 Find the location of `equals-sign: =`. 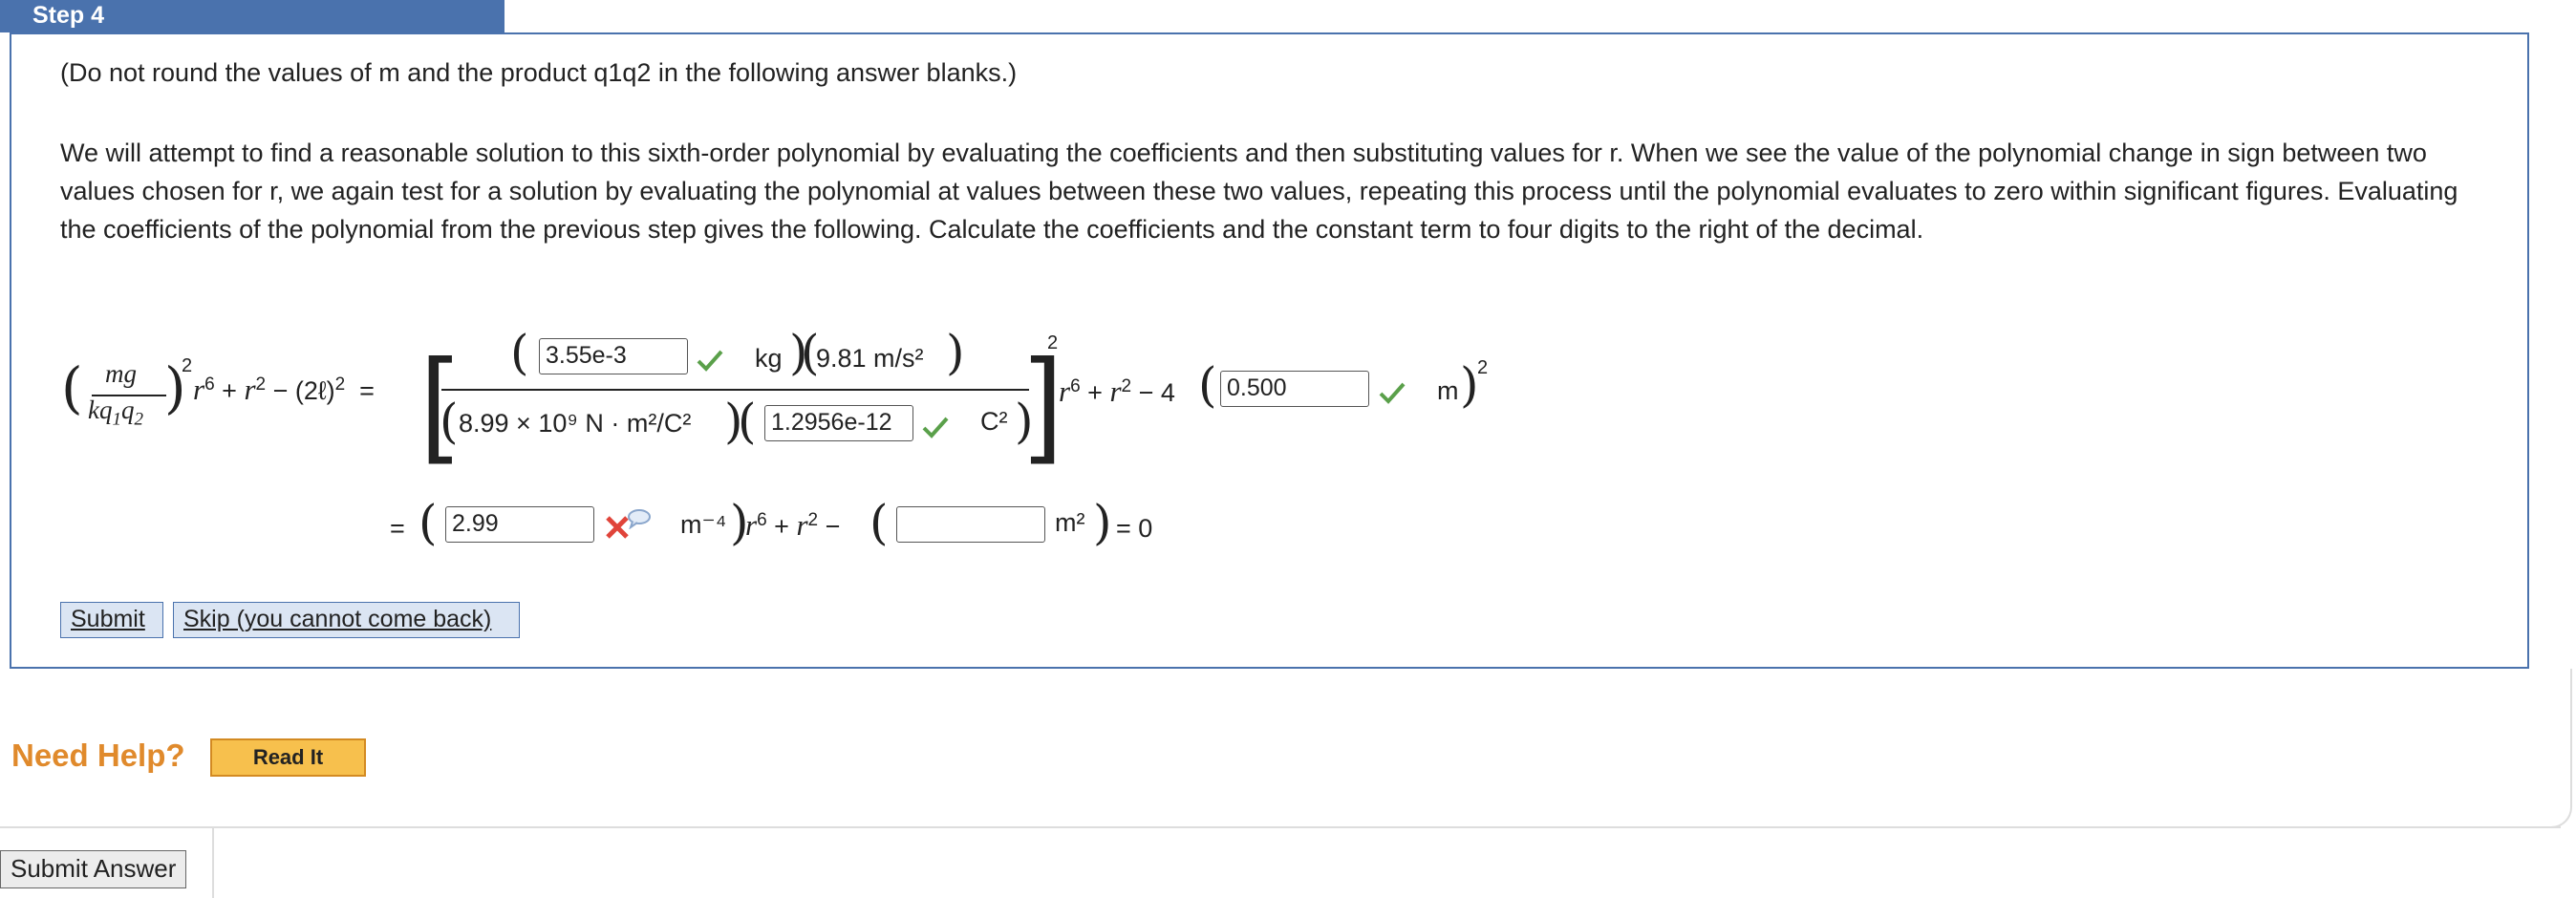

equals-sign: = is located at coordinates (397, 528).